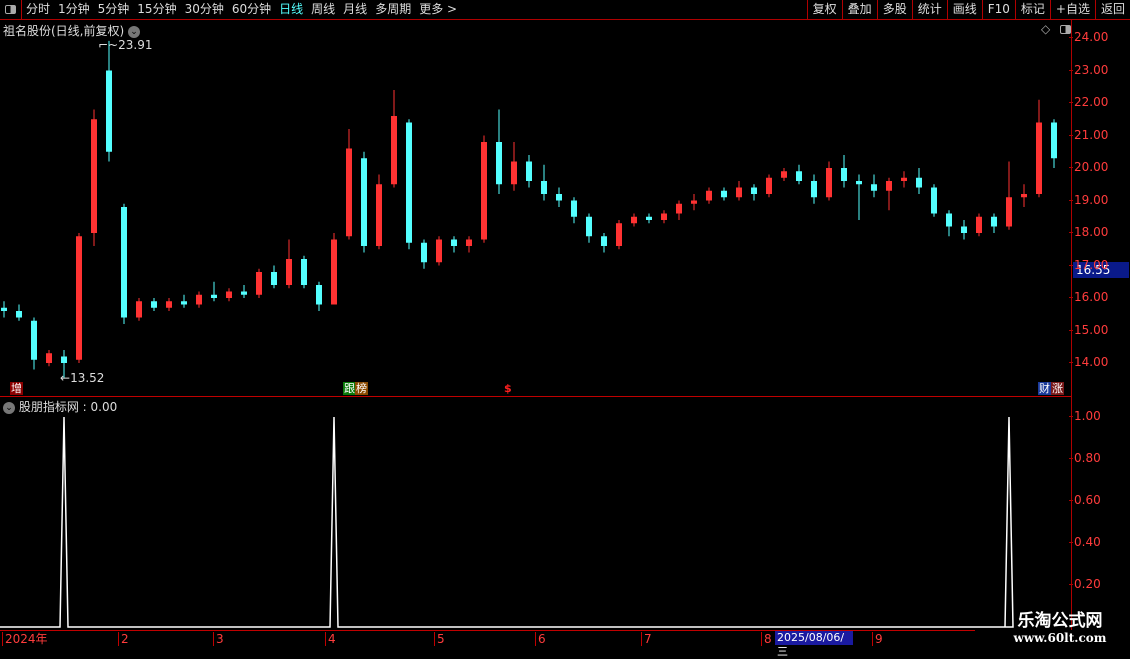 The height and width of the screenshot is (659, 1130). What do you see at coordinates (877, 639) in the screenshot?
I see `date-label: 9` at bounding box center [877, 639].